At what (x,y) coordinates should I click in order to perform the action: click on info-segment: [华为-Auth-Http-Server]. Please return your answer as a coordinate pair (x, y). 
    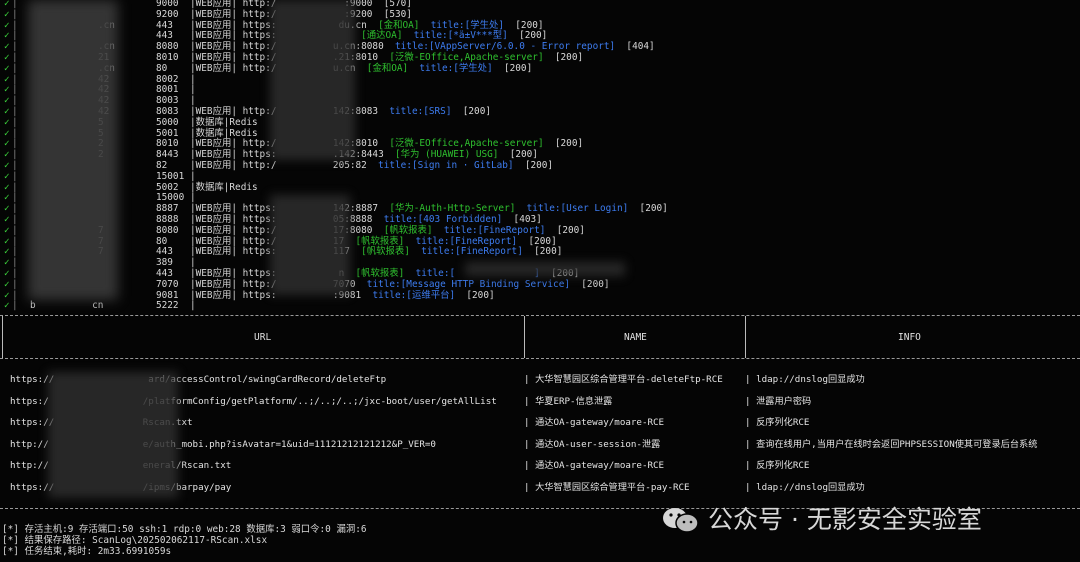
    Looking at the image, I should click on (452, 209).